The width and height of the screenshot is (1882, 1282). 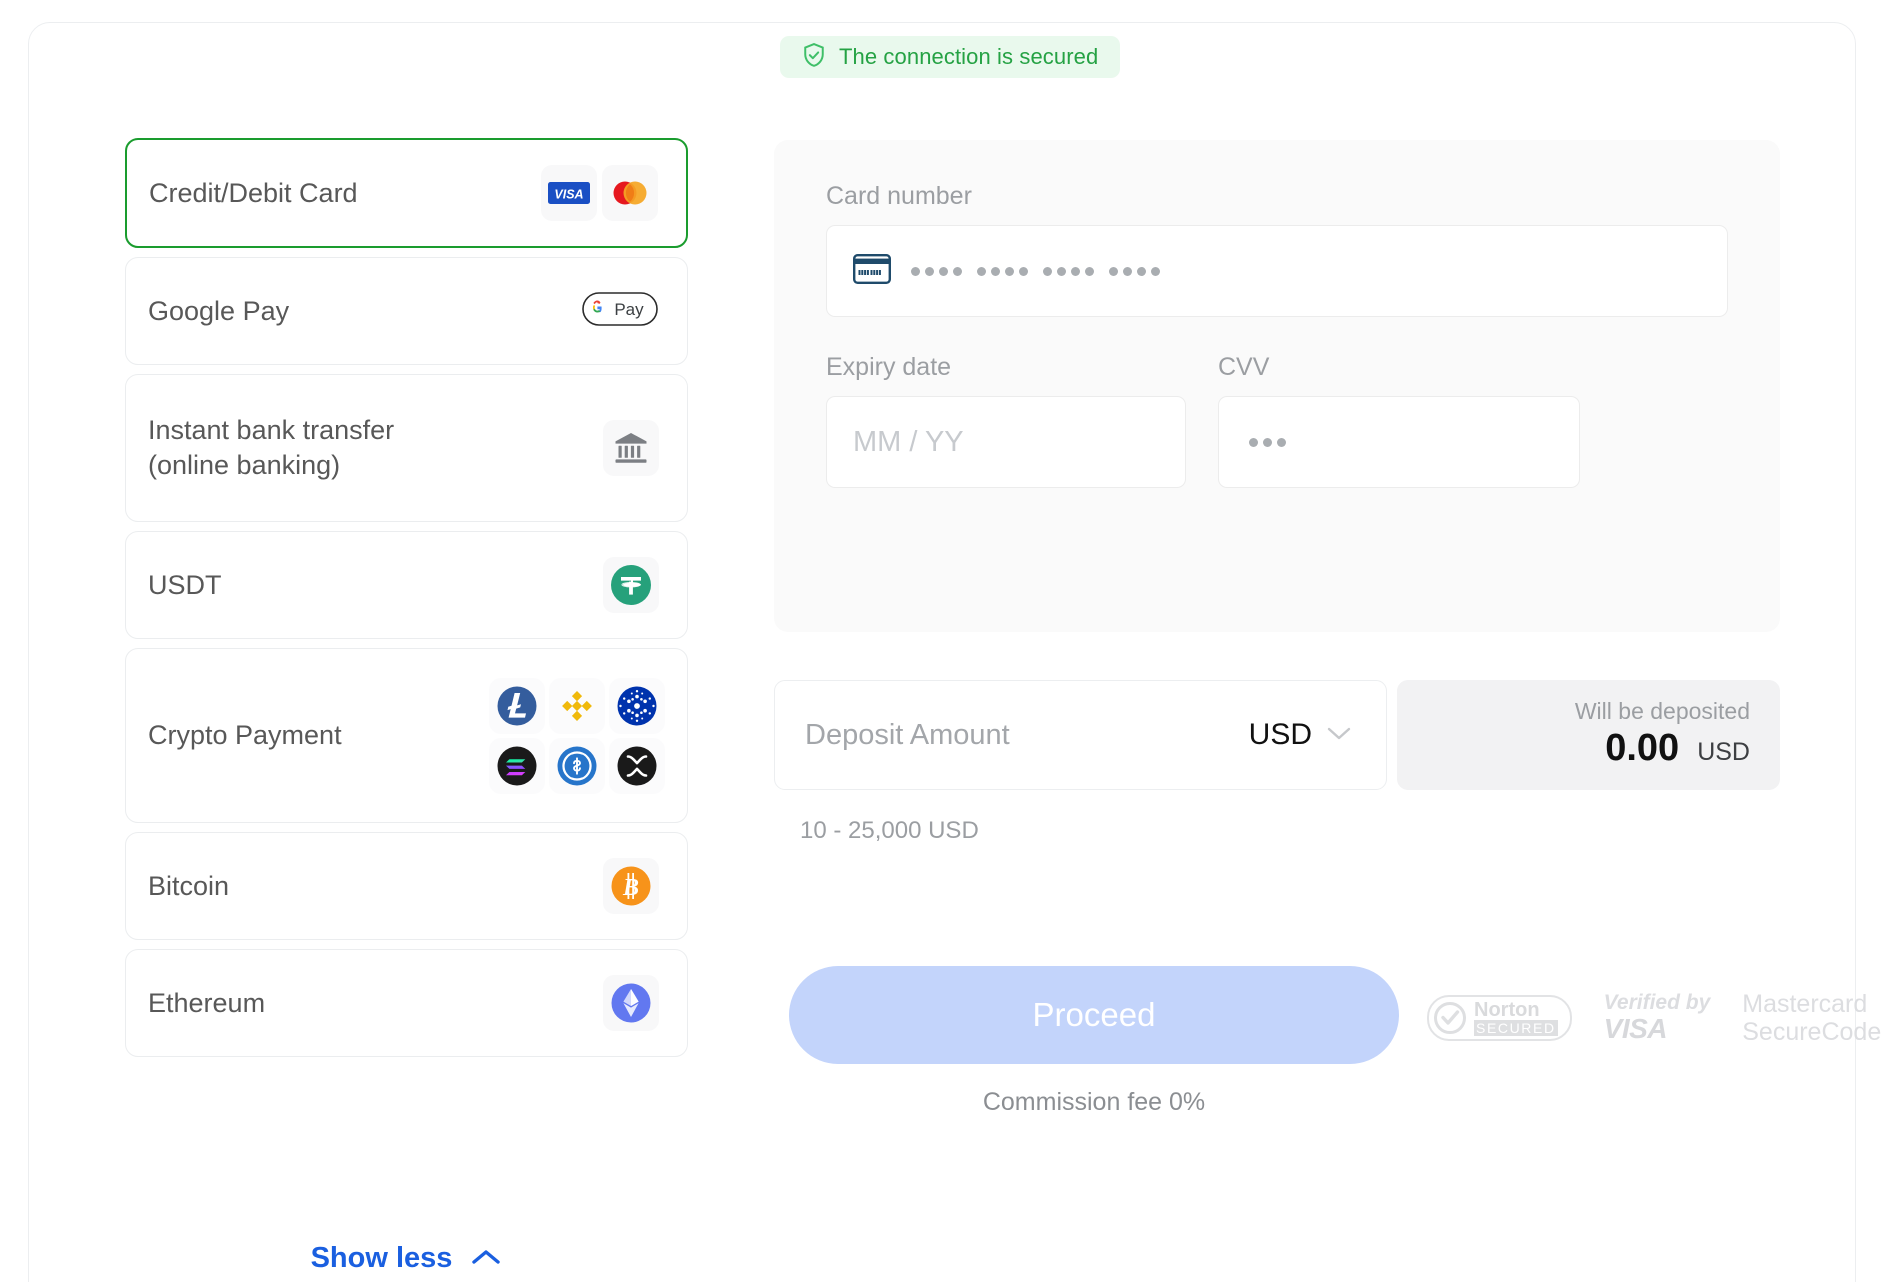 I want to click on norton-secured-badge: Norton SECURED, so click(x=1499, y=1018).